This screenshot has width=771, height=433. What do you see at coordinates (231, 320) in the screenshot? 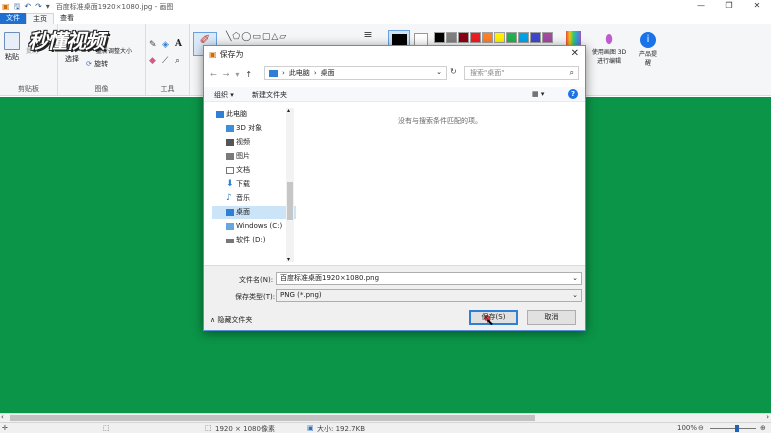
I see `hide-folders-toggle: ∧ 隐藏文件夹` at bounding box center [231, 320].